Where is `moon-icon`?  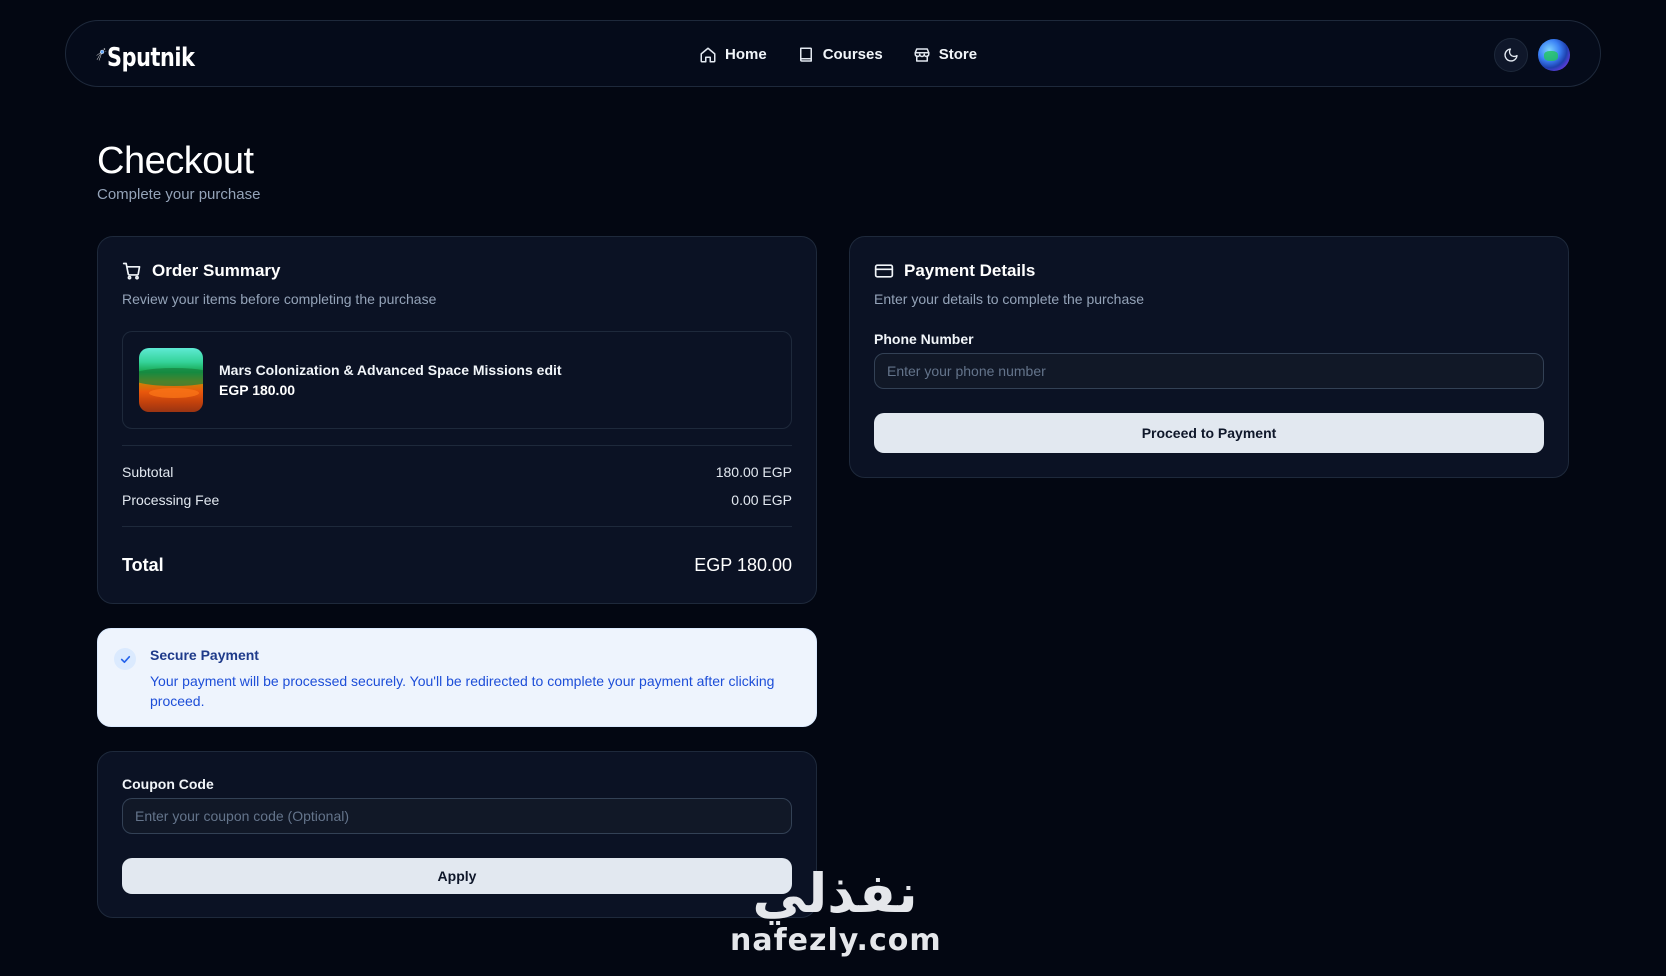 moon-icon is located at coordinates (1511, 54).